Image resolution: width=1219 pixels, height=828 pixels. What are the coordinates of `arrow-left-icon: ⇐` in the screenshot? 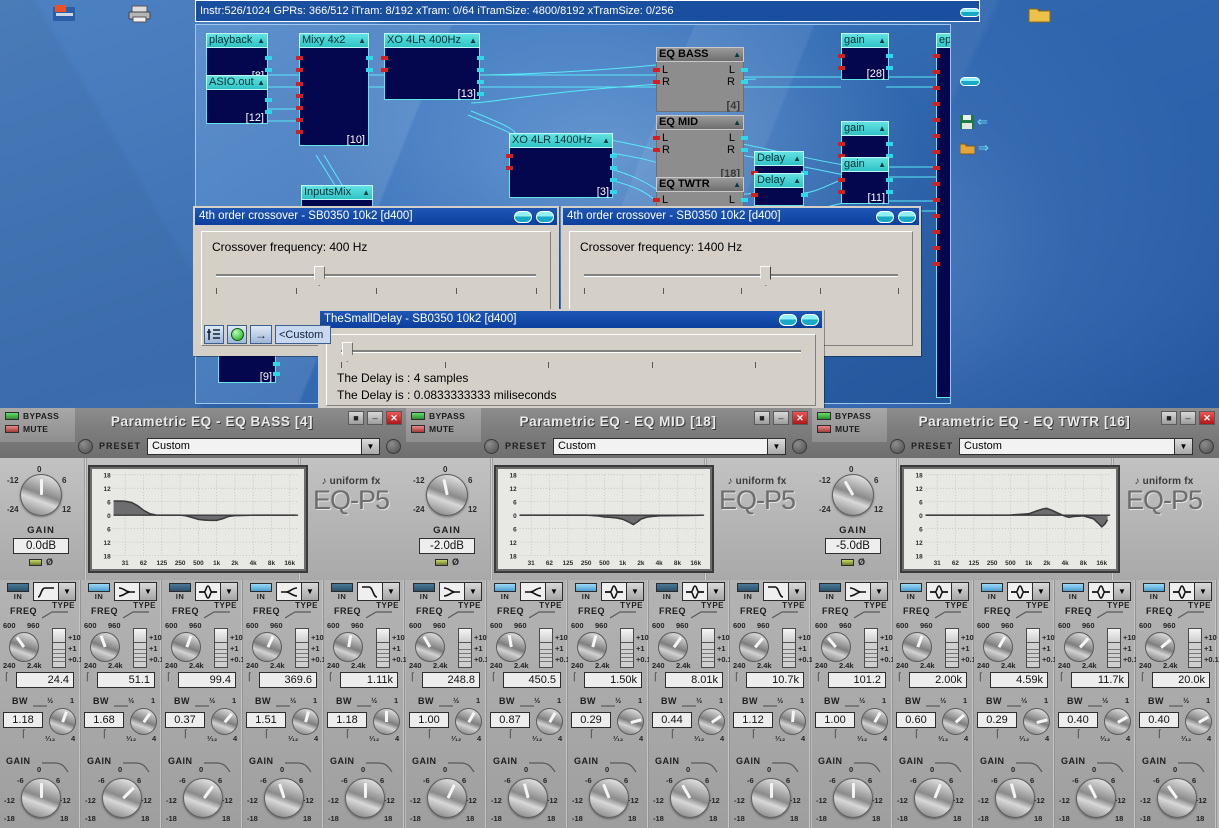 It's located at (982, 122).